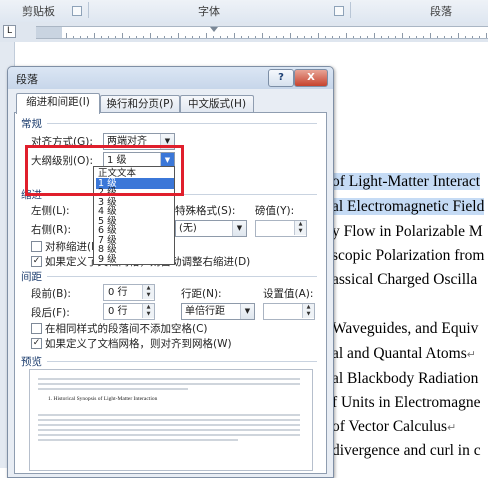  What do you see at coordinates (311, 78) in the screenshot?
I see `close-button: X` at bounding box center [311, 78].